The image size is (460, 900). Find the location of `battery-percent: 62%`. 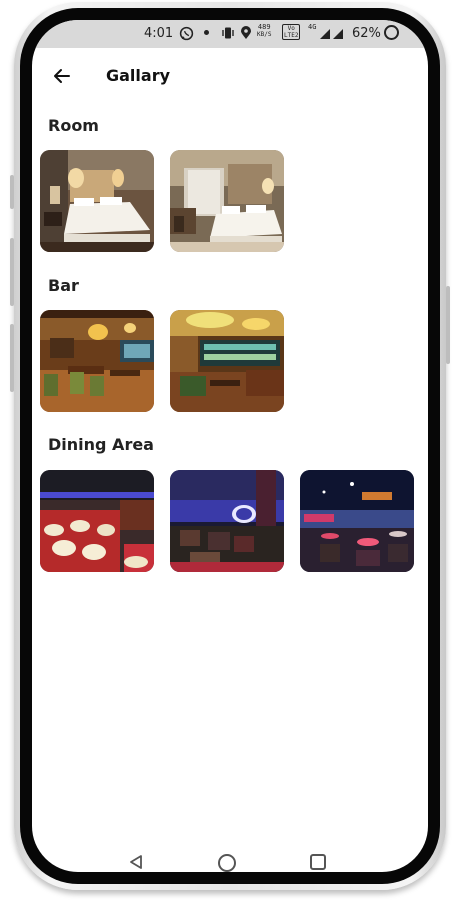

battery-percent: 62% is located at coordinates (366, 33).